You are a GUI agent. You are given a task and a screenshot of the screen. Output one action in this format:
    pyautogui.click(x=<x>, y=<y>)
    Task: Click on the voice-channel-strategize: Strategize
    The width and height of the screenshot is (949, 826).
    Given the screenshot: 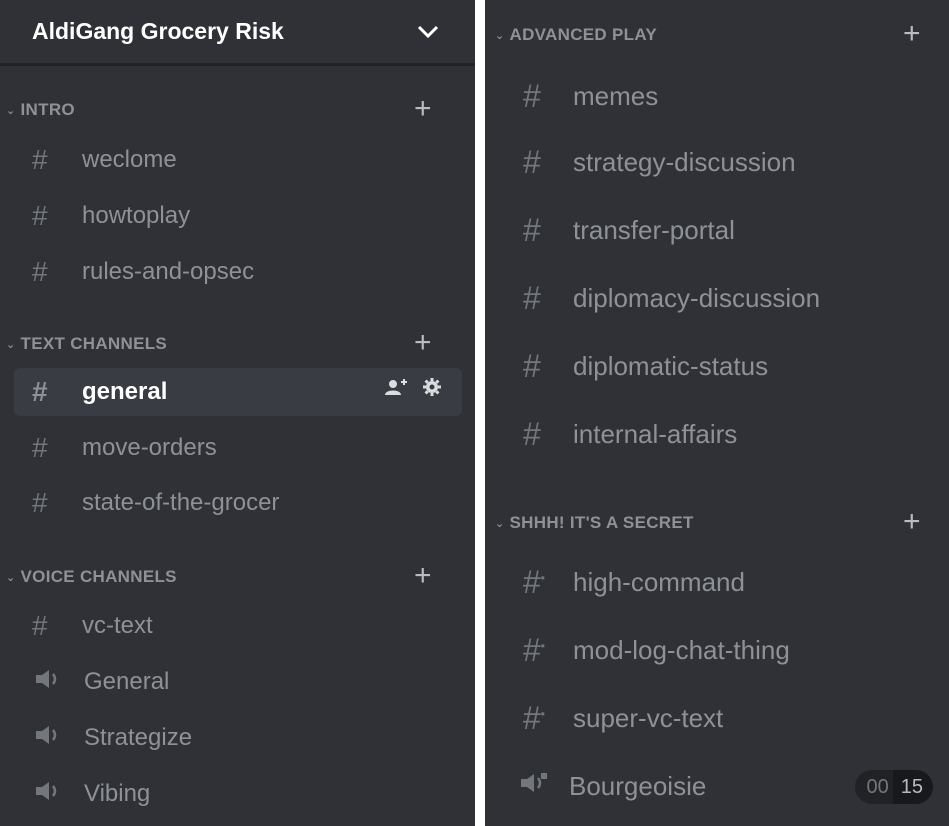 What is the action you would take?
    pyautogui.click(x=113, y=738)
    